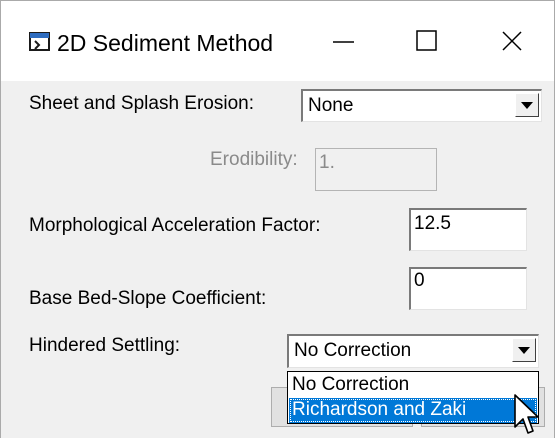 The height and width of the screenshot is (438, 555). I want to click on erodibility-label: Erodibility:, so click(254, 159).